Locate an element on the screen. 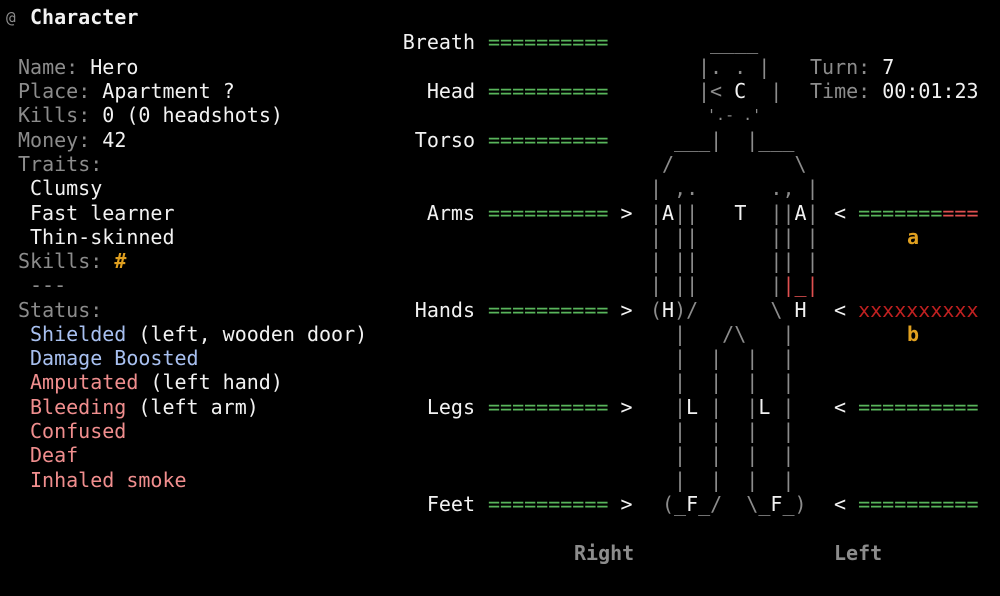 This screenshot has width=1000, height=596. skills-empty: --- is located at coordinates (48, 285).